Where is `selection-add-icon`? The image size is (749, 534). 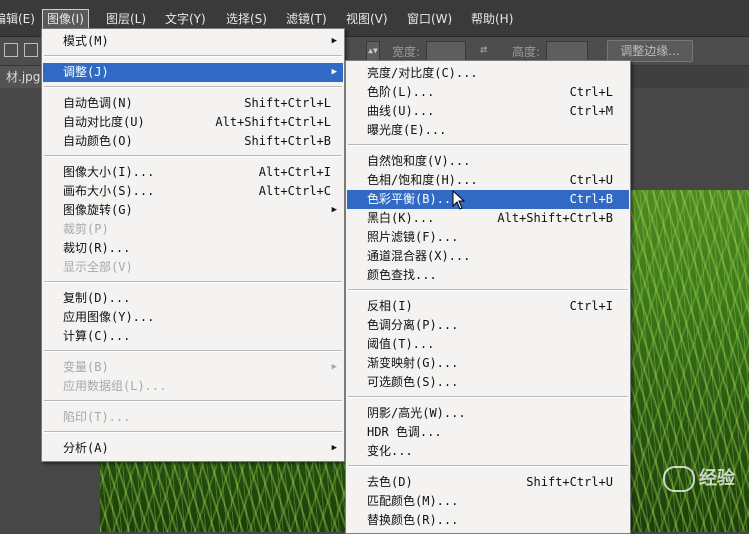 selection-add-icon is located at coordinates (31, 50).